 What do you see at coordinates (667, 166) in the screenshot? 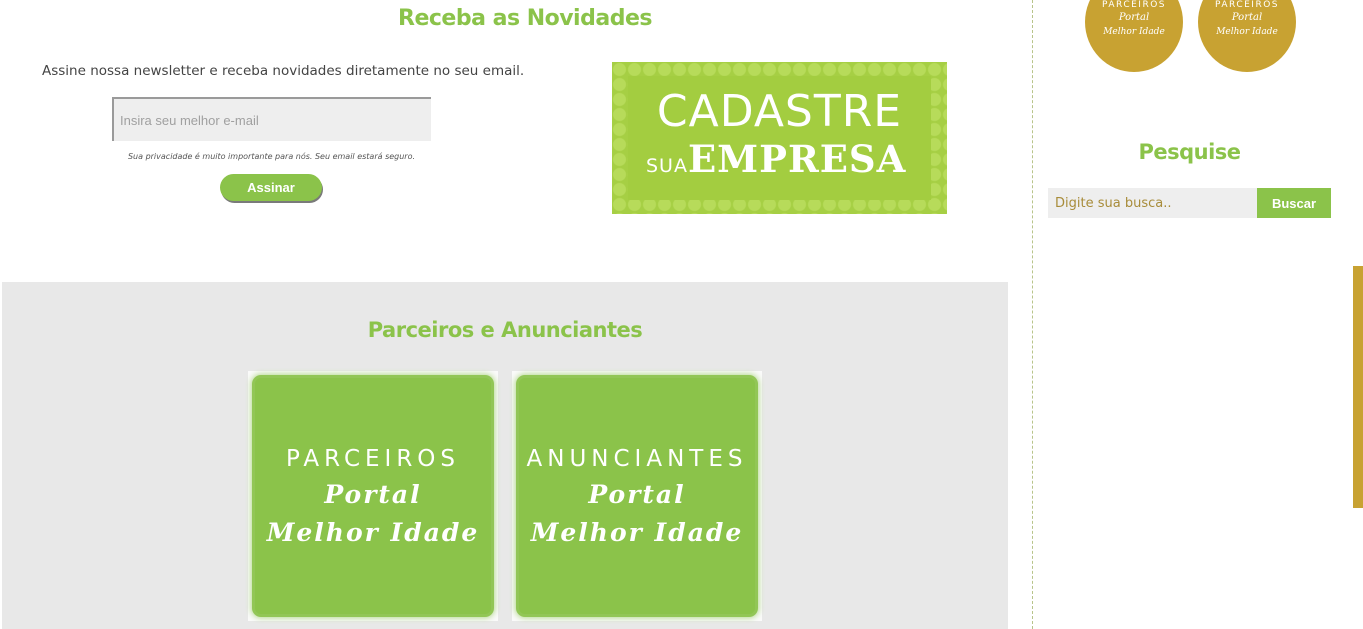
I see `cadastre-banner-sua: SUA` at bounding box center [667, 166].